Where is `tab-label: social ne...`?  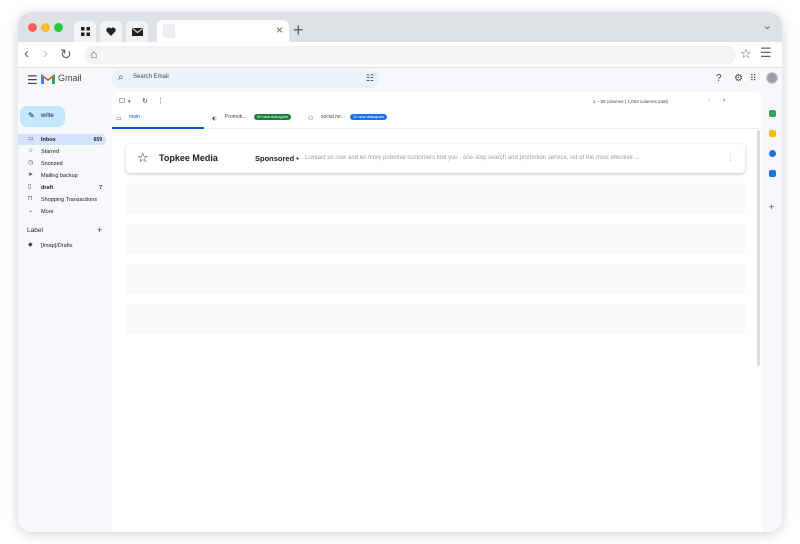 tab-label: social ne... is located at coordinates (333, 117).